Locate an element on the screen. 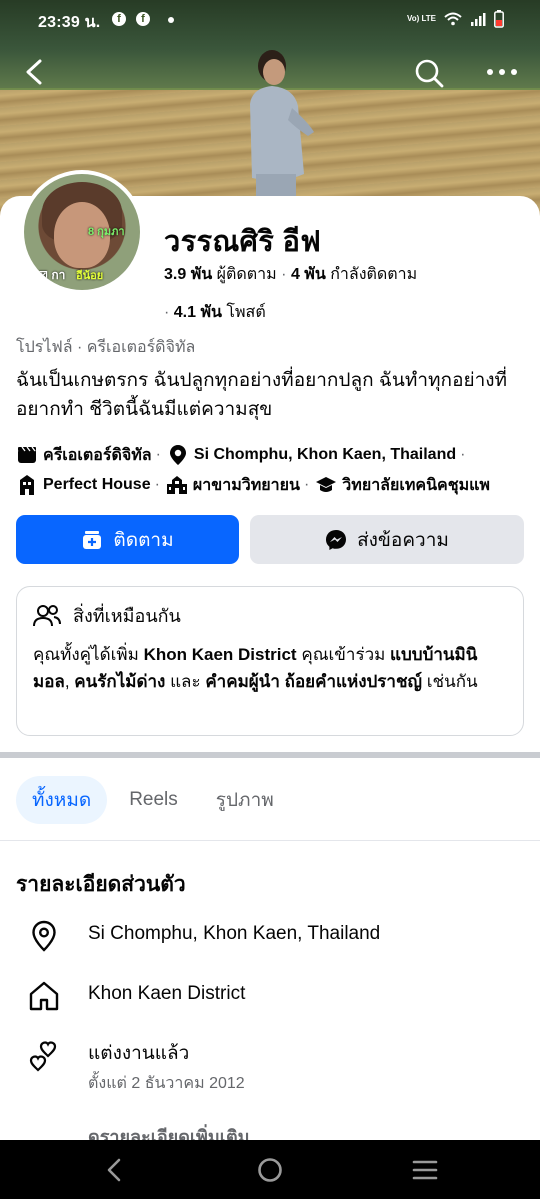 Image resolution: width=540 pixels, height=1199 pixels. tab-reels: Reels is located at coordinates (153, 800).